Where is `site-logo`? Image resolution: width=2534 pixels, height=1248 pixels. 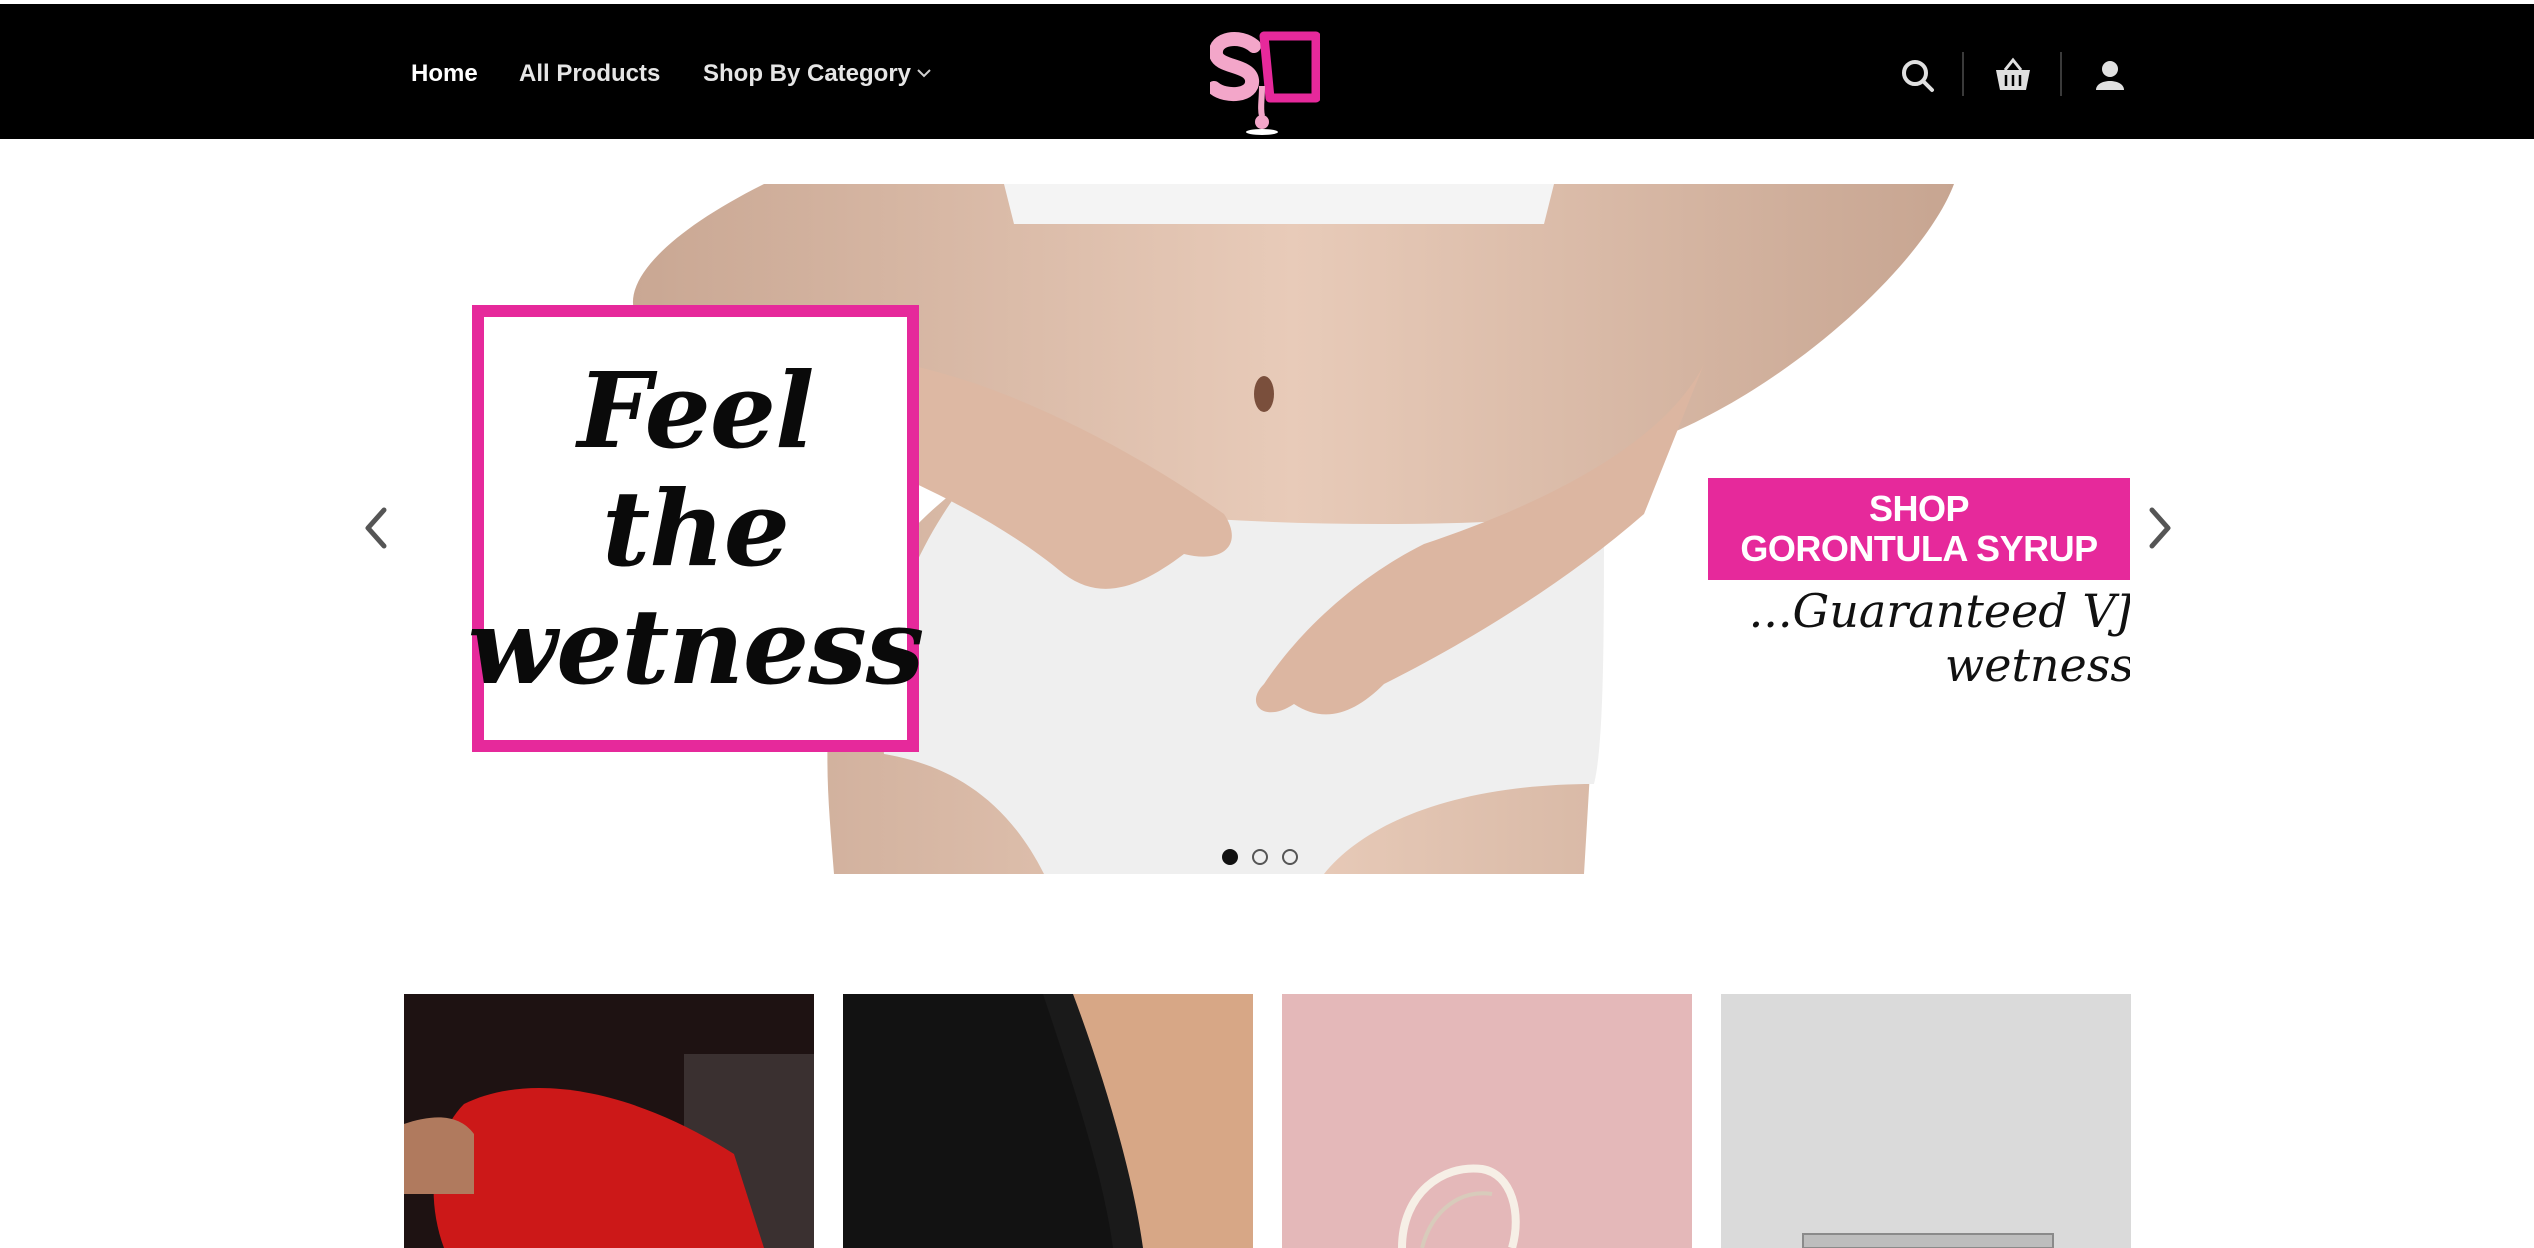
site-logo is located at coordinates (1265, 82).